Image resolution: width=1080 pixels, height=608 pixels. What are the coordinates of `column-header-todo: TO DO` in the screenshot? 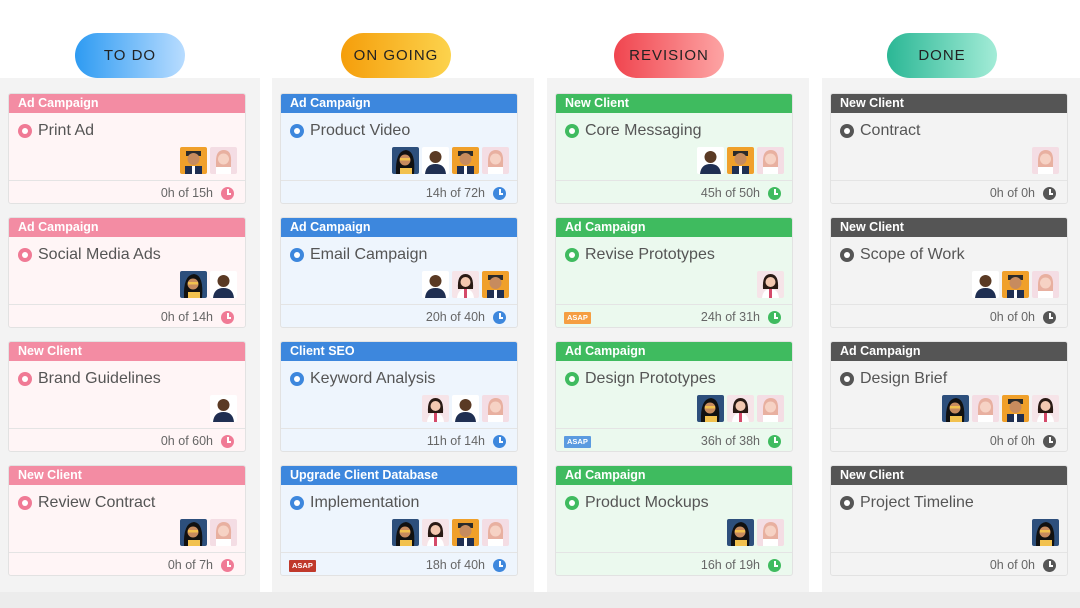 It's located at (130, 55).